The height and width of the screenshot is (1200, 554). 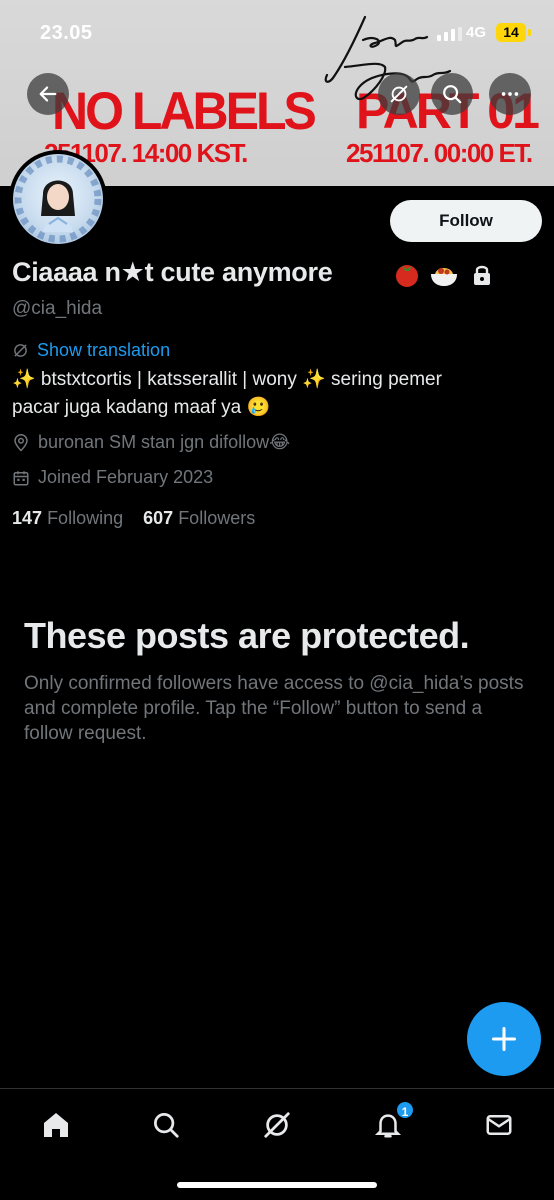 What do you see at coordinates (466, 221) in the screenshot?
I see `follow-button: Follow` at bounding box center [466, 221].